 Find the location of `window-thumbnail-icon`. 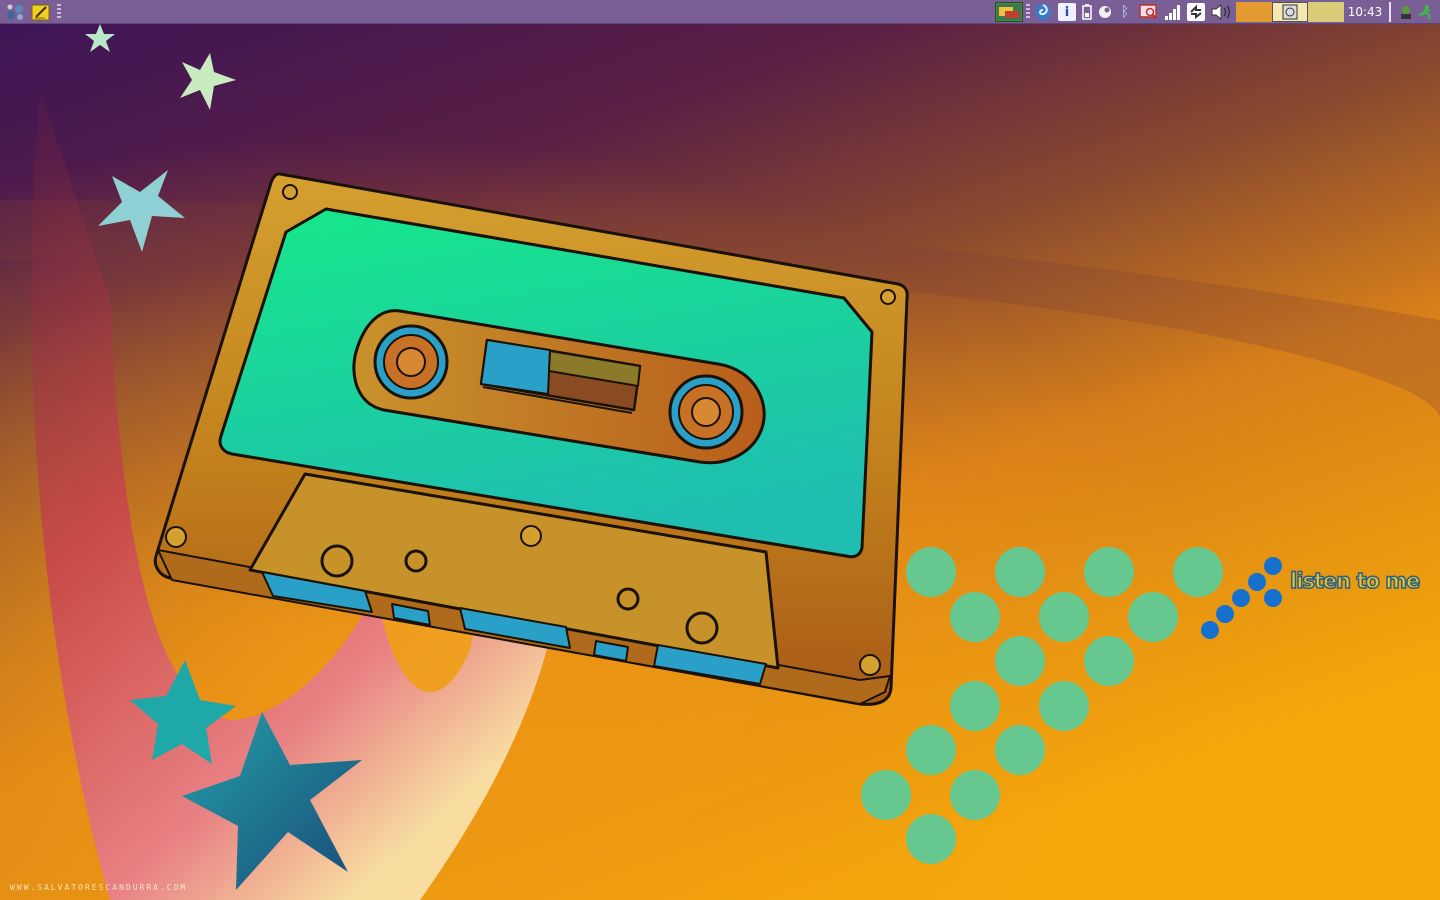

window-thumbnail-icon is located at coordinates (1290, 12).